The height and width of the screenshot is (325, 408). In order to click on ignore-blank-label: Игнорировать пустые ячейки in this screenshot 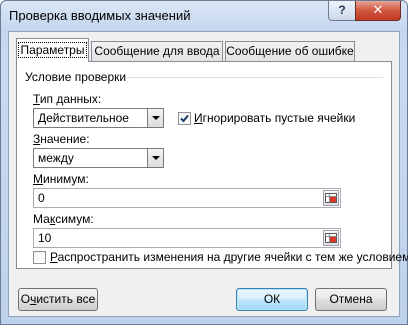, I will do `click(274, 118)`.